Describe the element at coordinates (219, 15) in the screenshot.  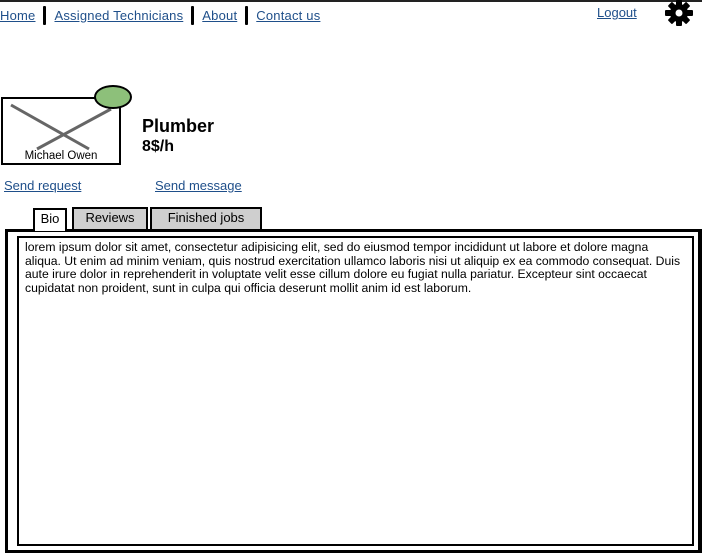
I see `nav-about-link: About` at that location.